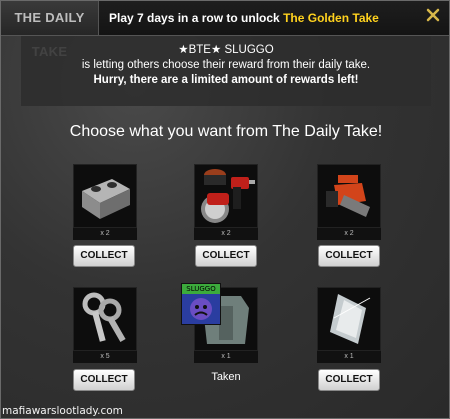 This screenshot has width=450, height=419. I want to click on chainsaw-image, so click(349, 196).